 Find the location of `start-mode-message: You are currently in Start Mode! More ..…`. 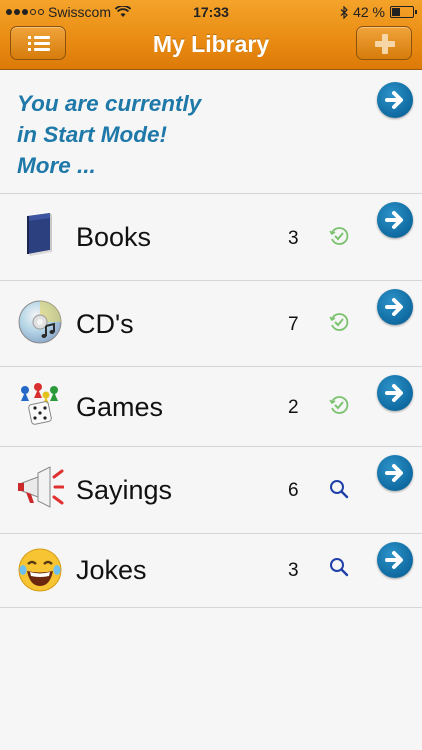

start-mode-message: You are currently in Start Mode! More ..… is located at coordinates (109, 134).